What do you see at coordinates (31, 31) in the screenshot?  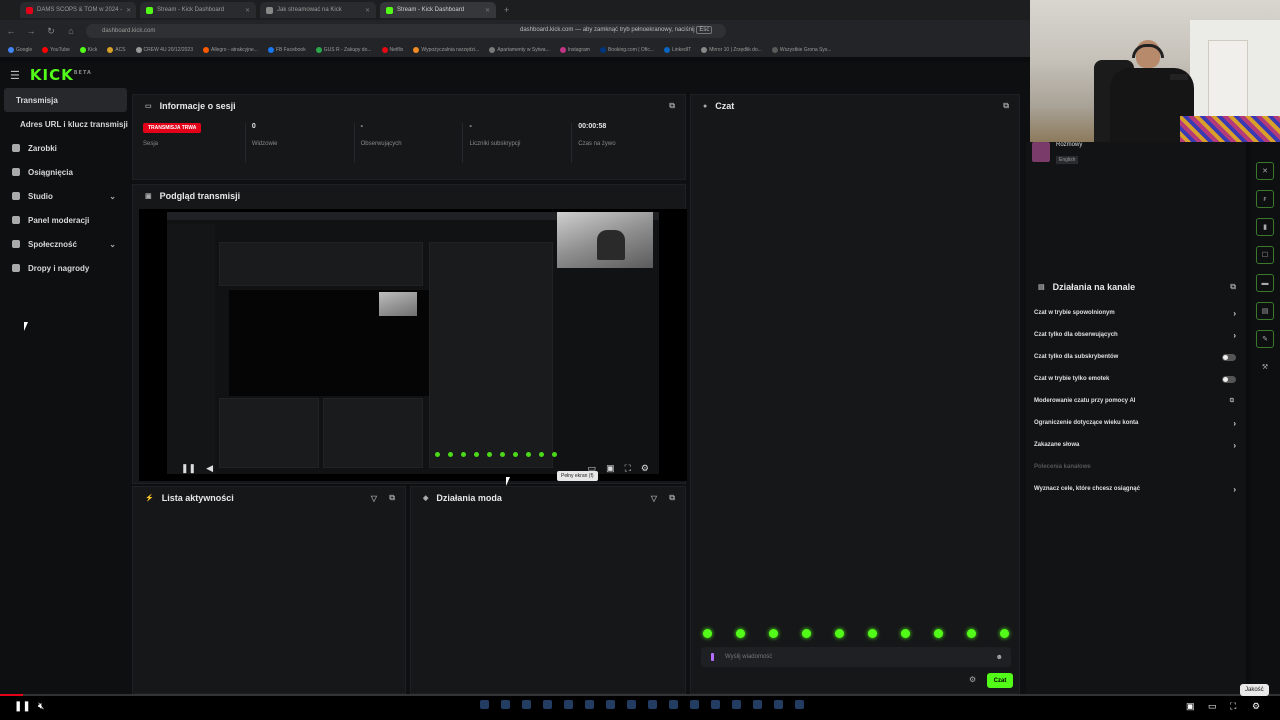 I see `forward-icon: →` at bounding box center [31, 31].